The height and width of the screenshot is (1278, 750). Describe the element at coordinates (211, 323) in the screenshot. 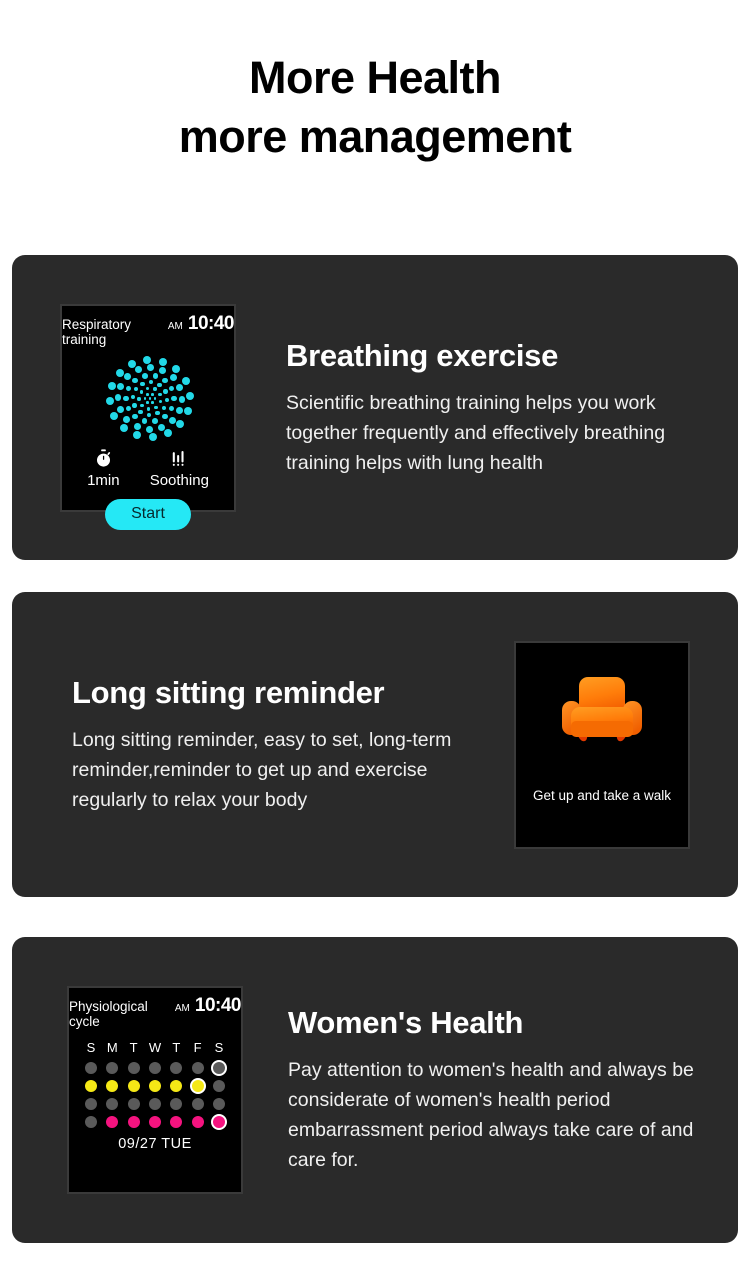

I see `watch-time: 10:40` at that location.